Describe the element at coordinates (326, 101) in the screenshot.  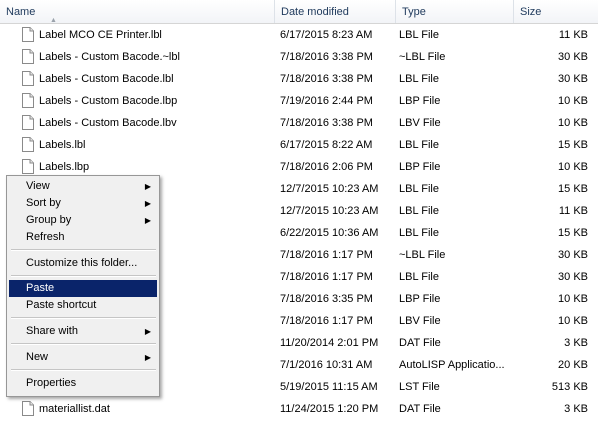
I see `file-date: 7/19/2016 2:44 PM` at that location.